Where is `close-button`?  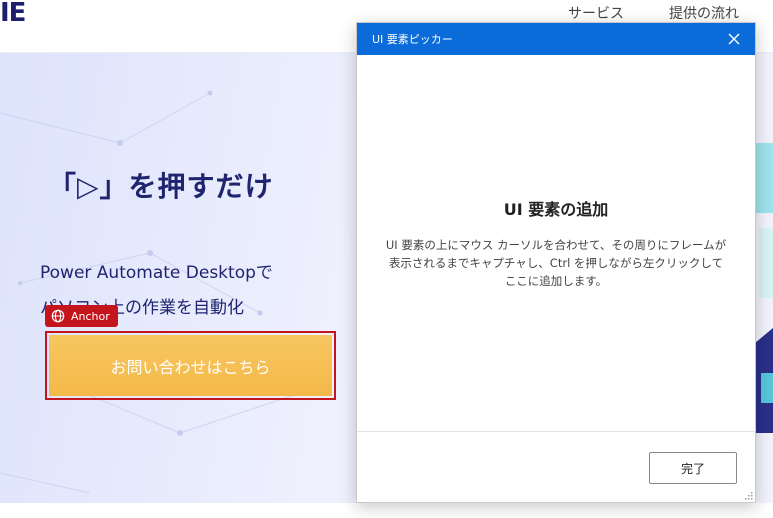
close-button is located at coordinates (734, 39).